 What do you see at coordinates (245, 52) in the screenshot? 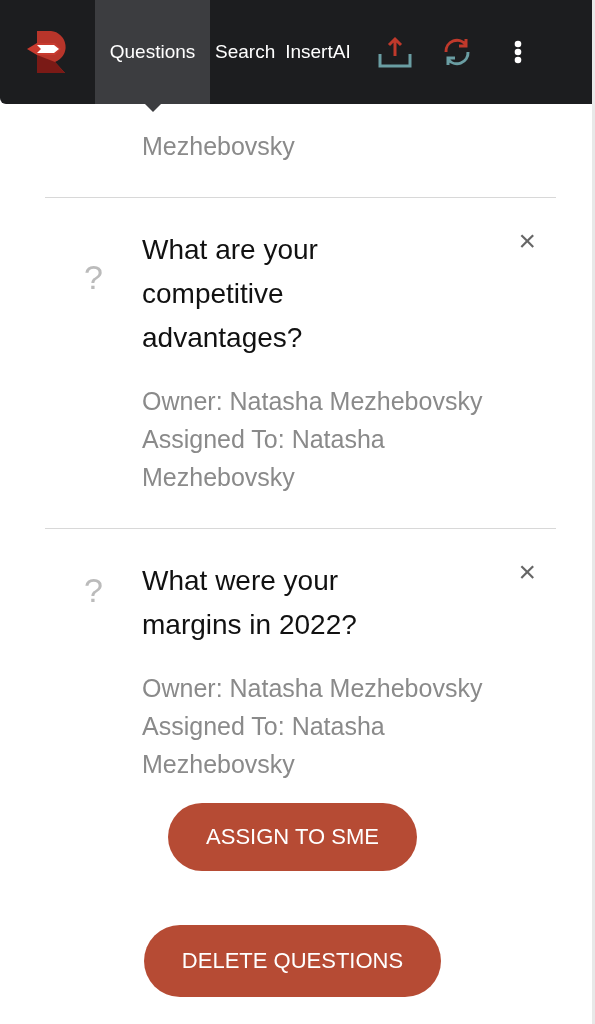
I see `nav-tab: Search` at bounding box center [245, 52].